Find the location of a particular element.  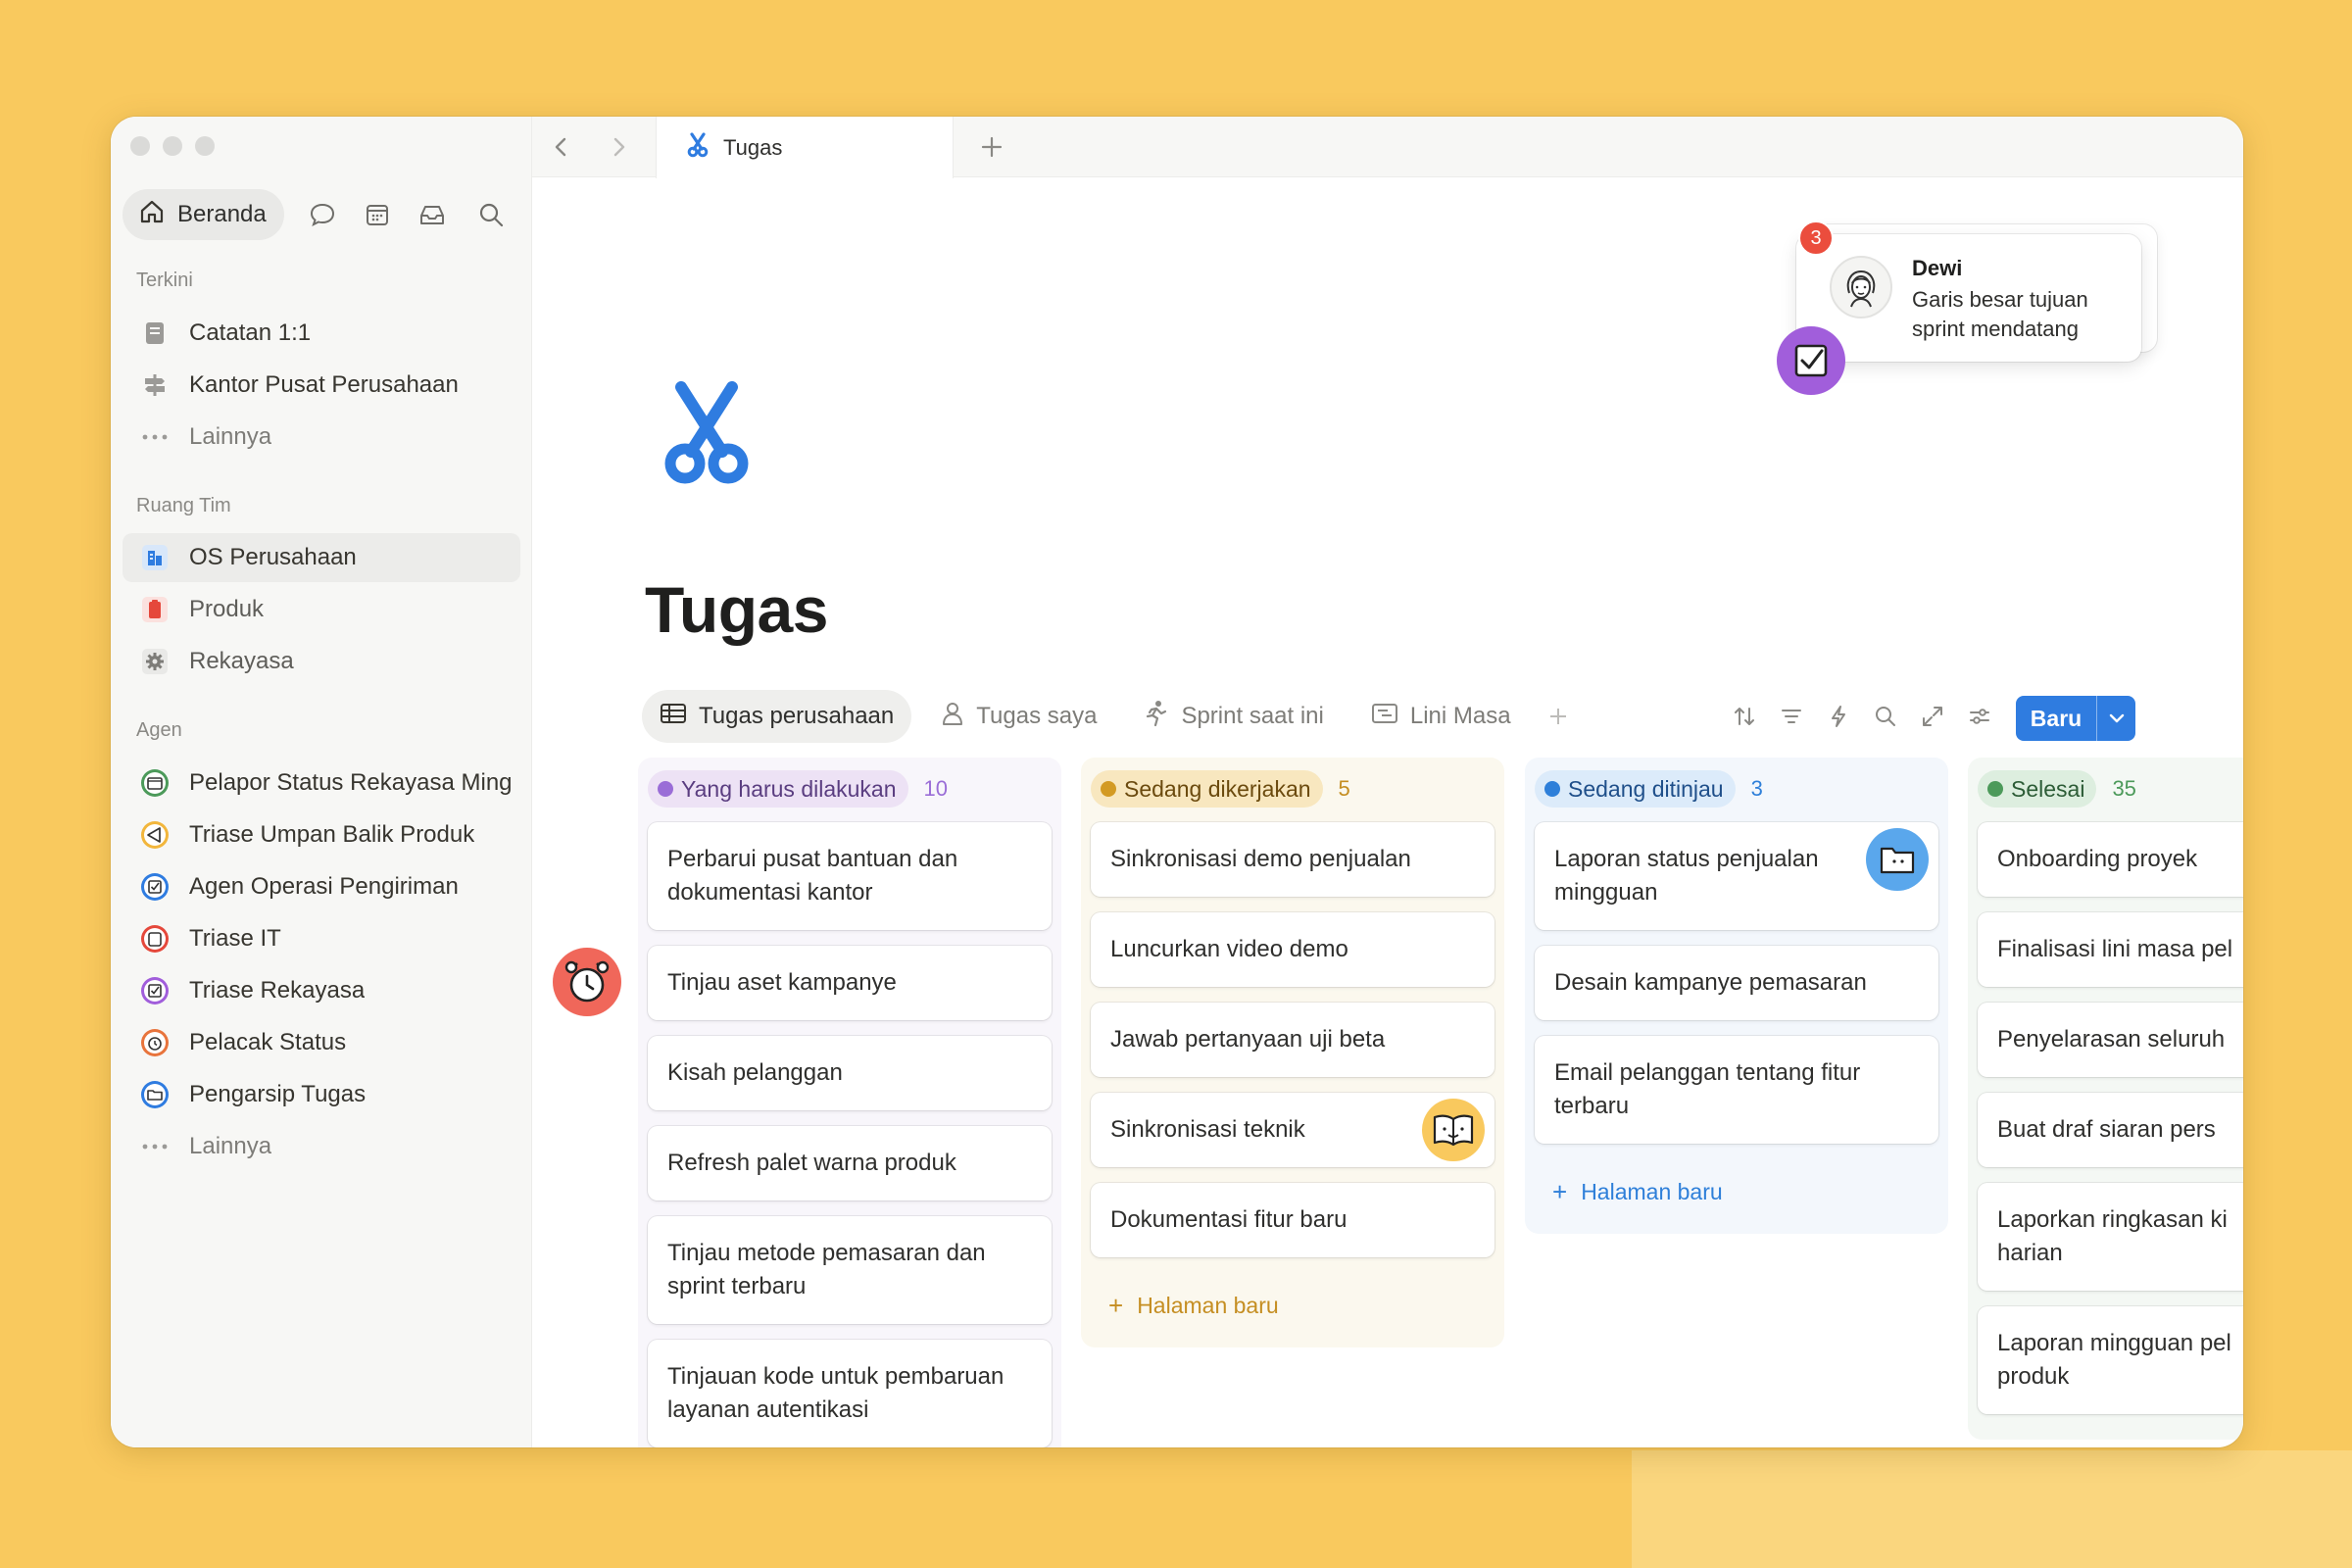

status-pill: Selesai is located at coordinates (2037, 789).